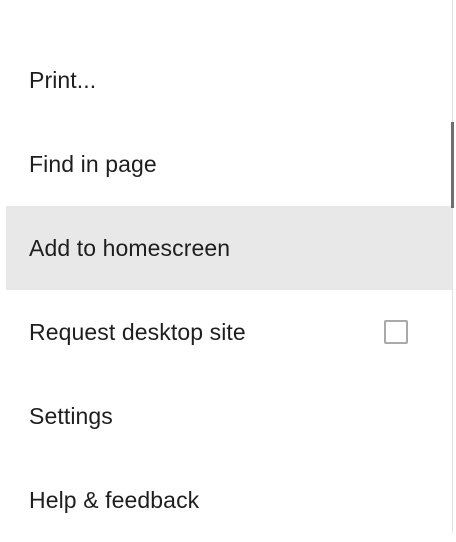 The image size is (456, 542). I want to click on request-desktop-site-checkbox, so click(396, 332).